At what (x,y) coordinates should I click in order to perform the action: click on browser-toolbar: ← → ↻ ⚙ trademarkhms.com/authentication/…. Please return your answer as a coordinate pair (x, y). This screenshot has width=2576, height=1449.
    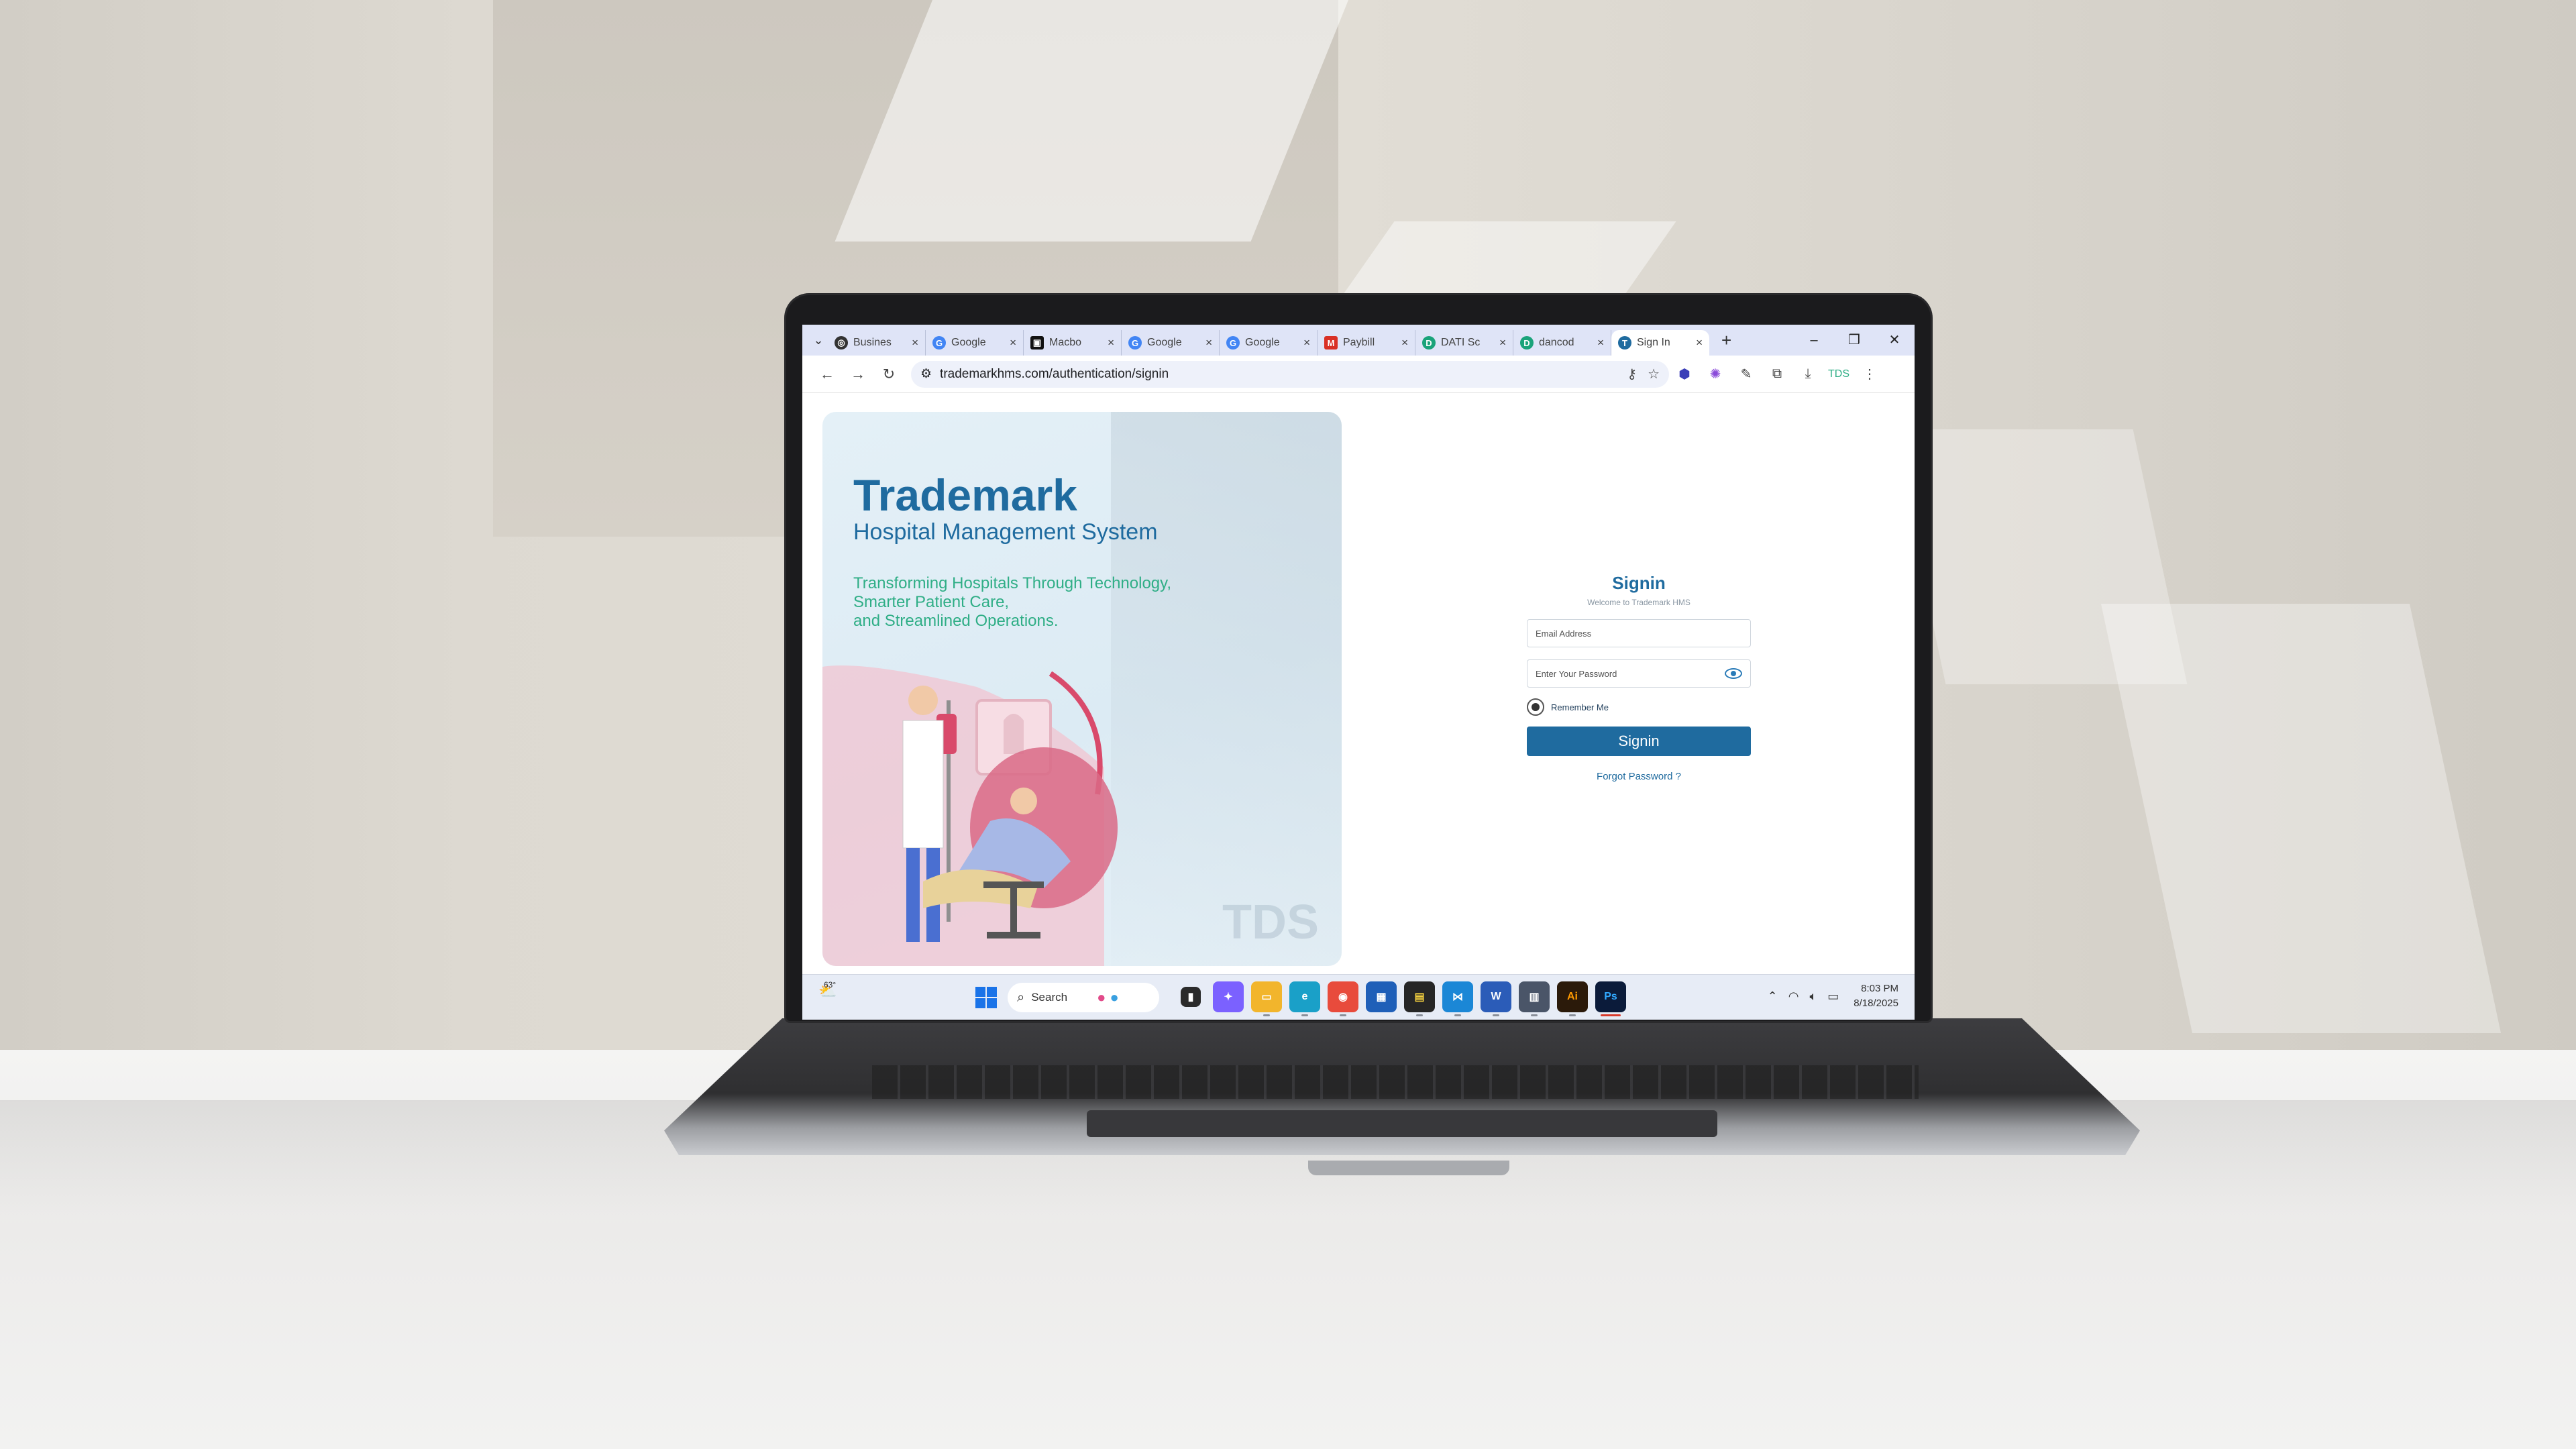
    Looking at the image, I should click on (1358, 374).